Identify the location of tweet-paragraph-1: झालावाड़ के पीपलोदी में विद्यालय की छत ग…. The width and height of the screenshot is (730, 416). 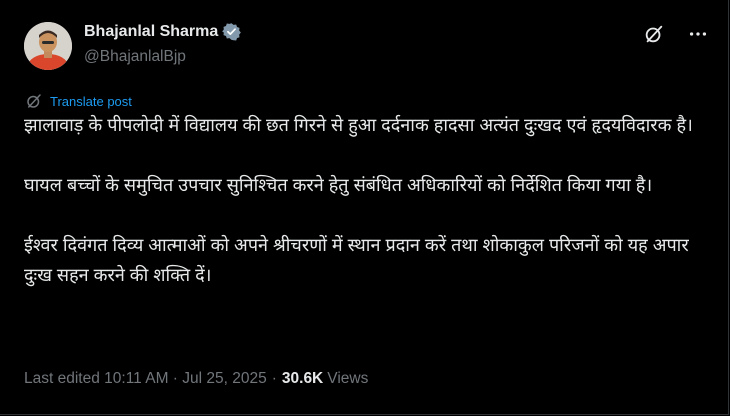
(358, 125).